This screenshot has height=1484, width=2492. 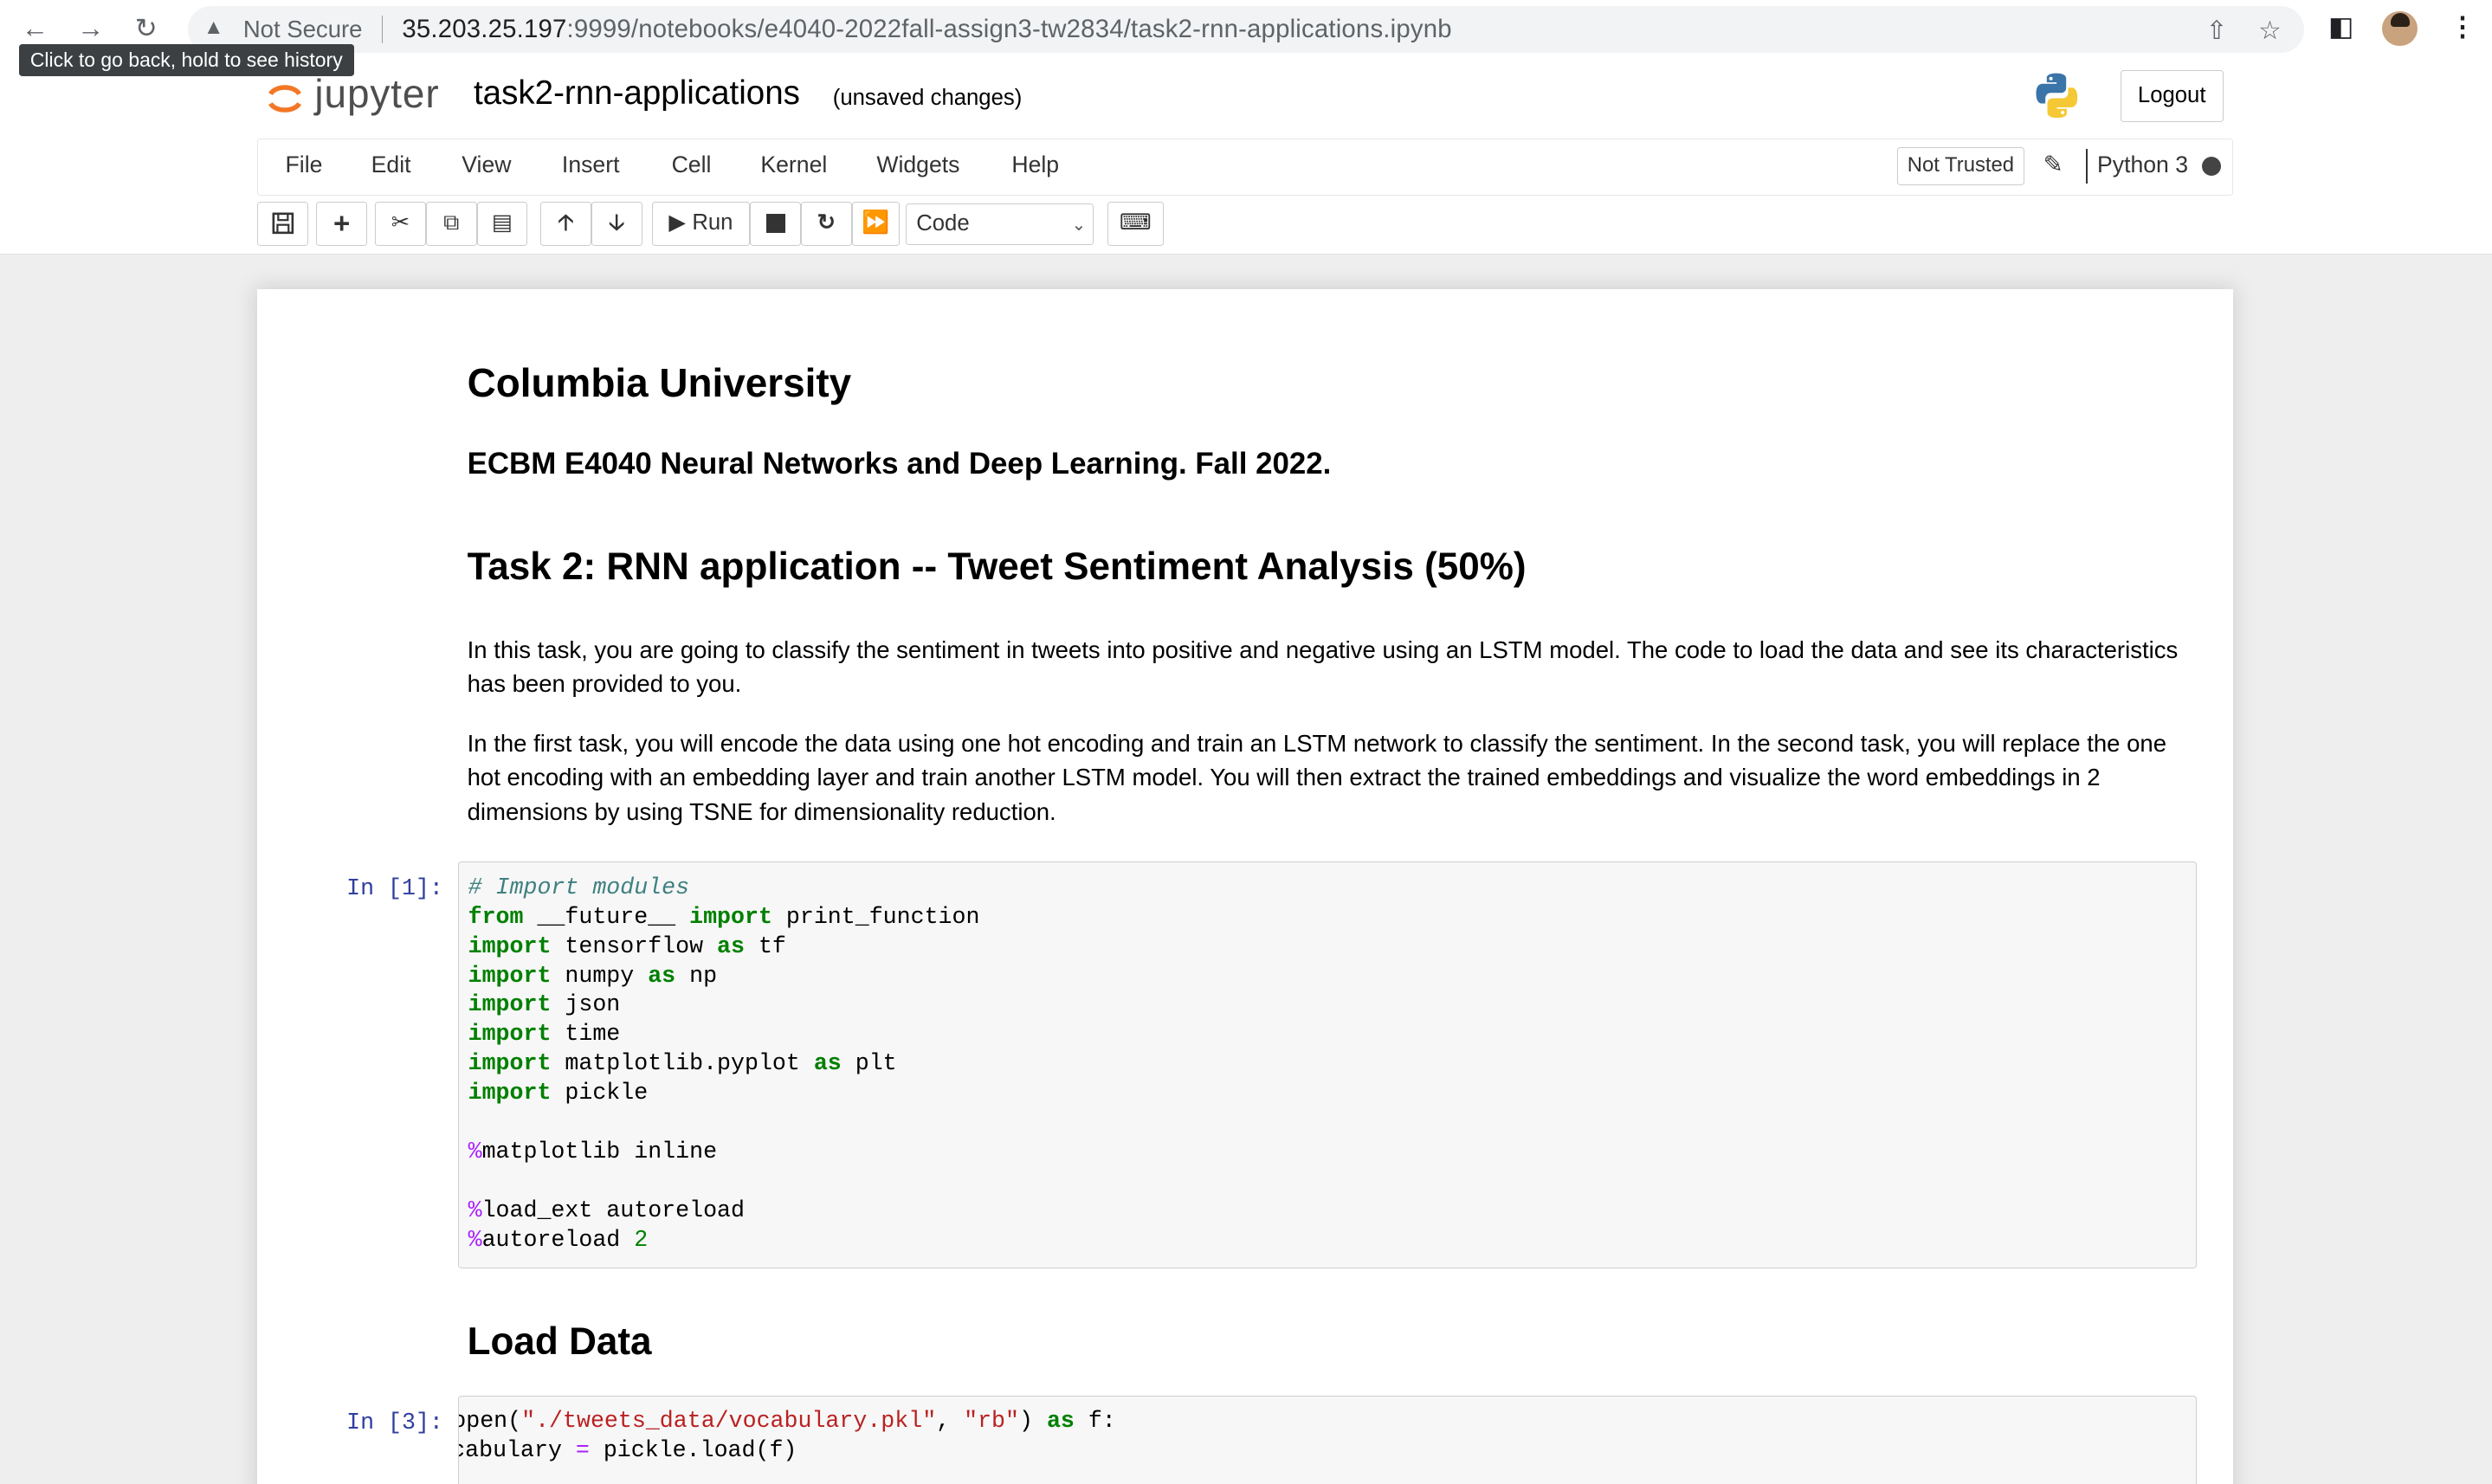 What do you see at coordinates (677, 223) in the screenshot?
I see `play-icon: ▶` at bounding box center [677, 223].